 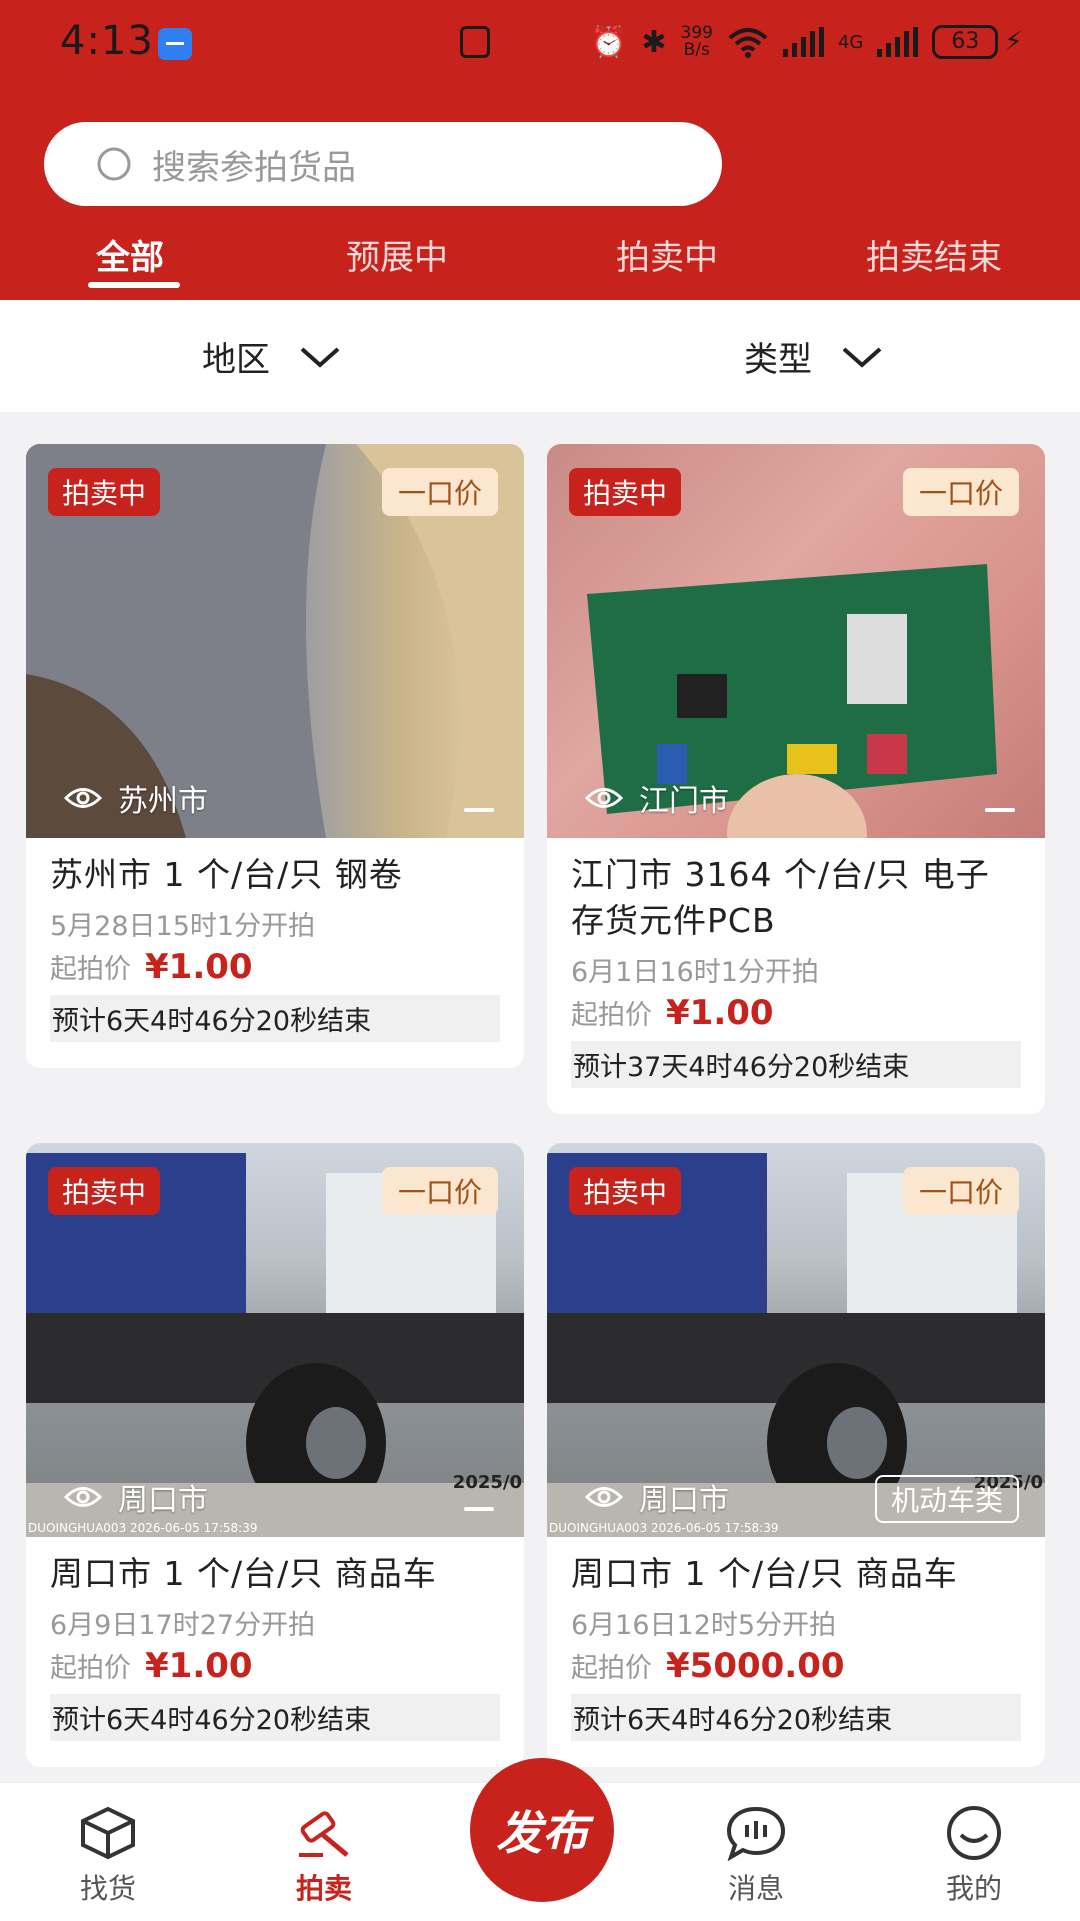 I want to click on type-filter: 类型, so click(x=814, y=356).